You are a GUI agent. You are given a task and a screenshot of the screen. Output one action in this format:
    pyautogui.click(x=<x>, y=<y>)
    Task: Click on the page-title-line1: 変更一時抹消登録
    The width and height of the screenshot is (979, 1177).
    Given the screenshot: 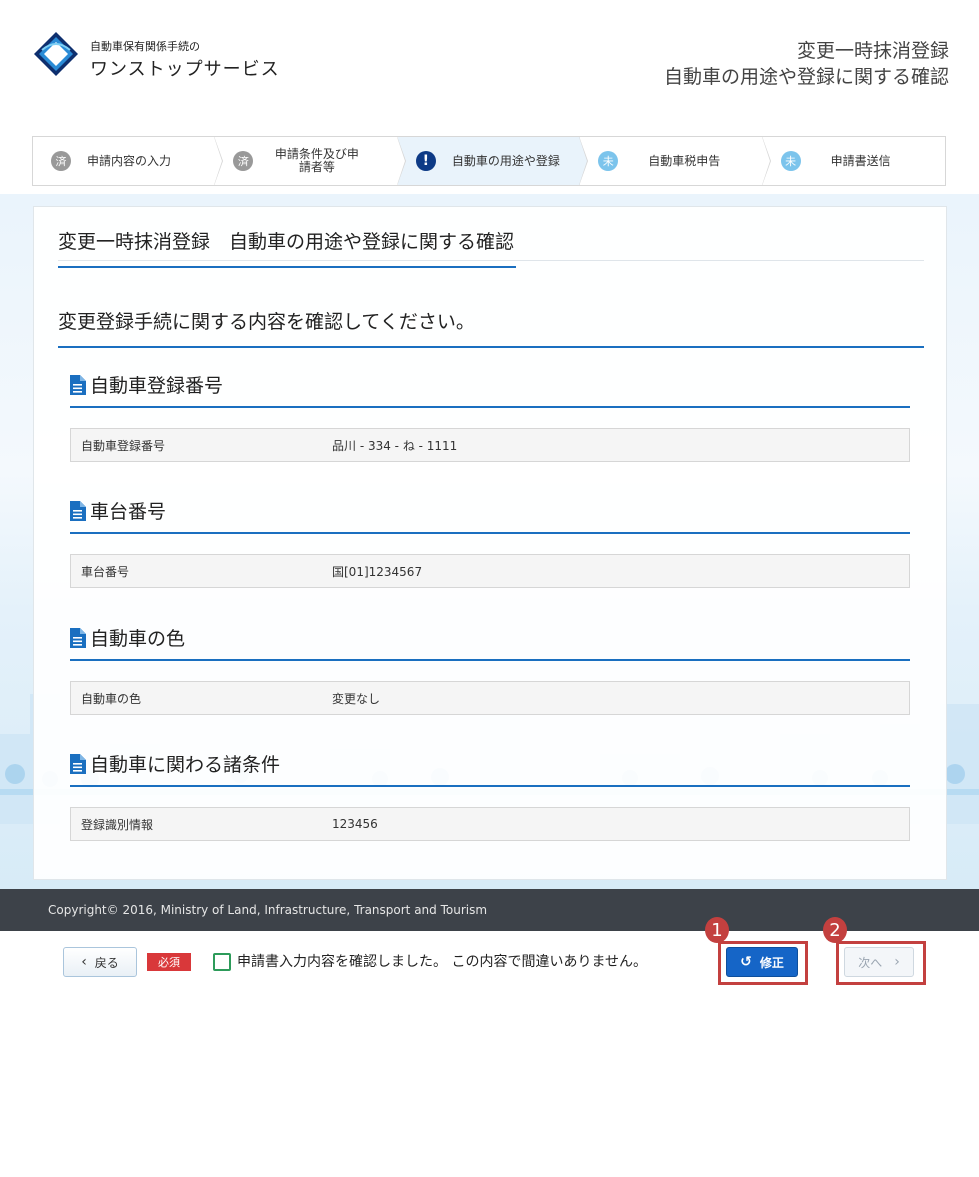 What is the action you would take?
    pyautogui.click(x=872, y=51)
    